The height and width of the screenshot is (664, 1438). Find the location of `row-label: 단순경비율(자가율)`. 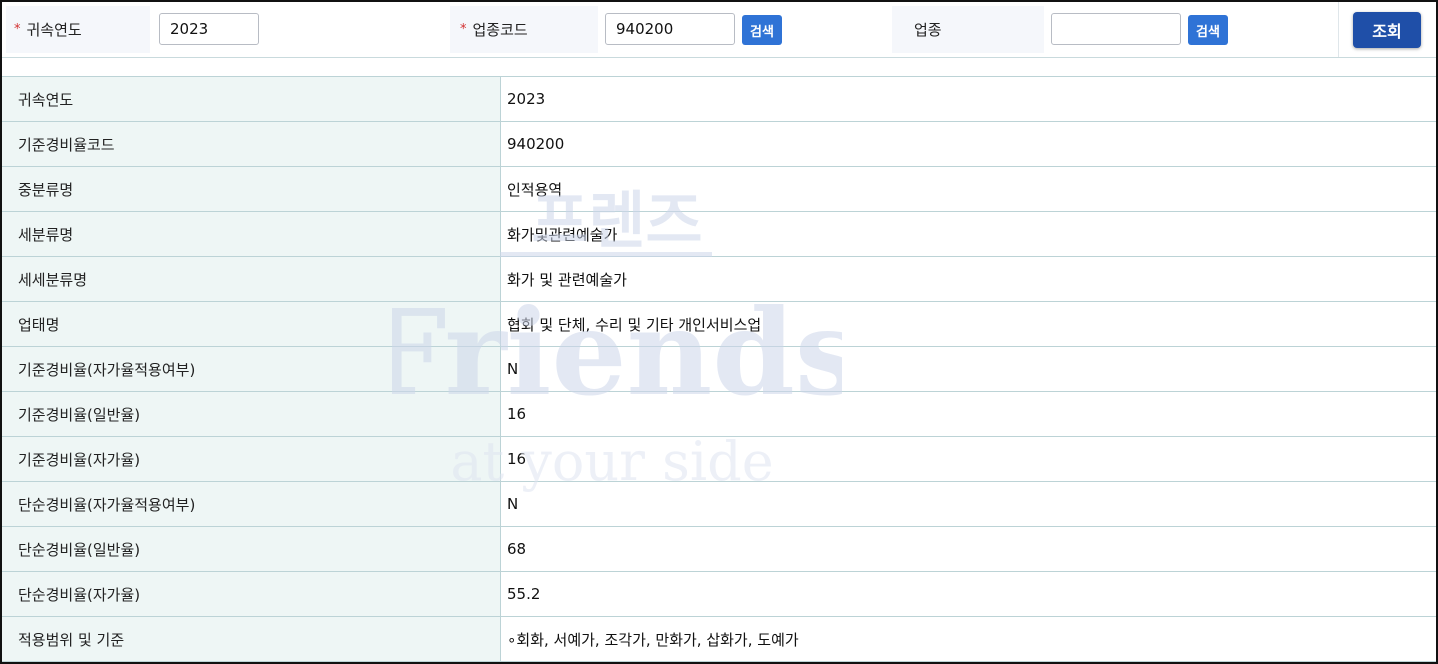

row-label: 단순경비율(자가율) is located at coordinates (251, 594).